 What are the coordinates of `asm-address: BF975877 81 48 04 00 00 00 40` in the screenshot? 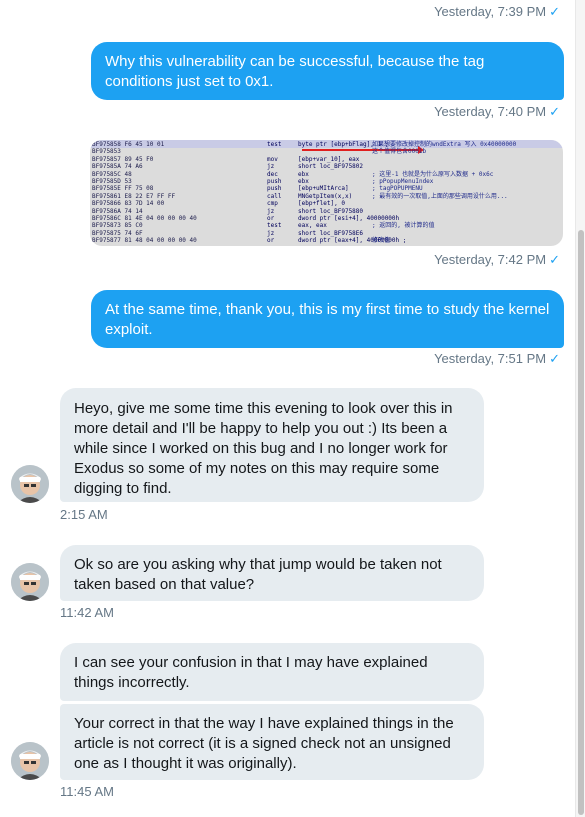 It's located at (144, 241).